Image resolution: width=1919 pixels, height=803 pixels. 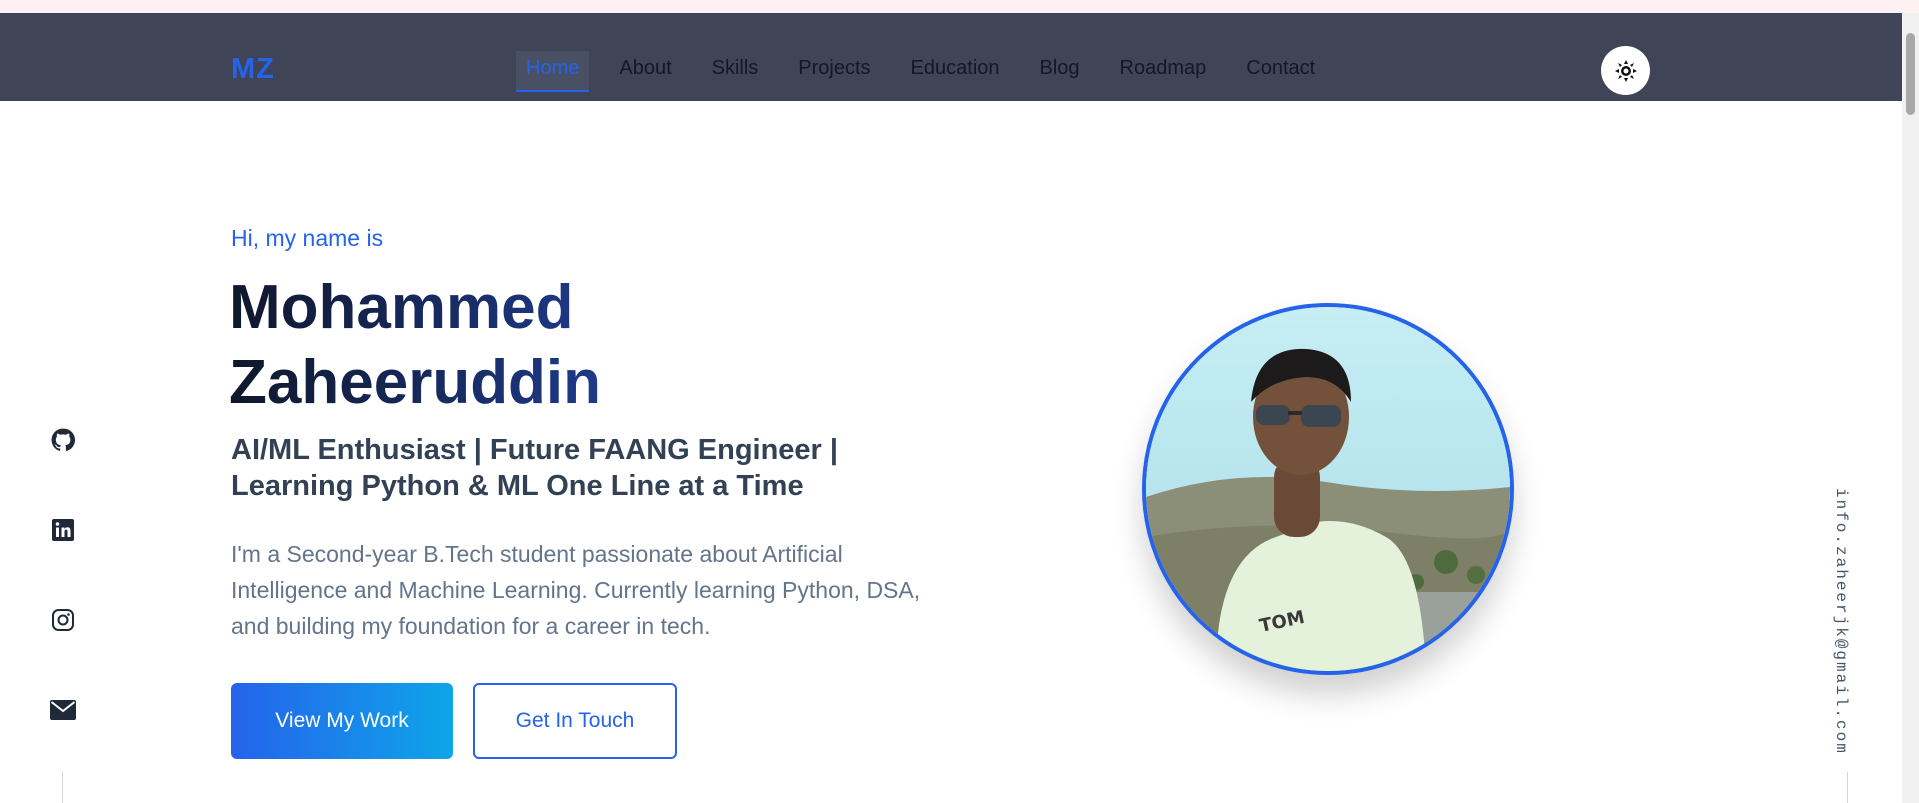 I want to click on nav-link-skills: Skills, so click(x=735, y=71).